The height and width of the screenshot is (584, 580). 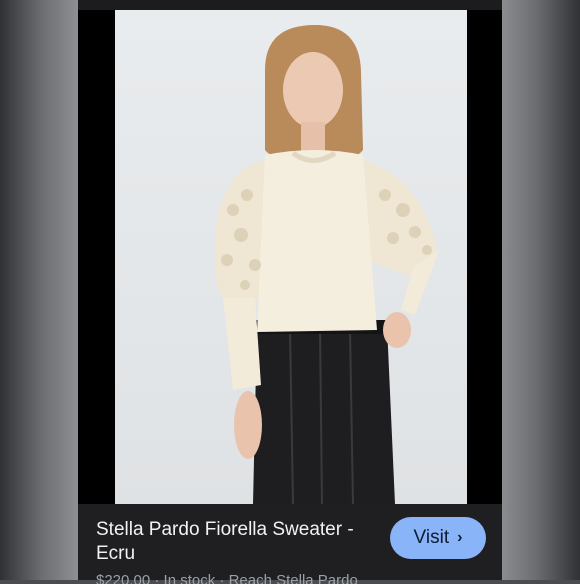 I want to click on blurred-background-right, so click(x=541, y=290).